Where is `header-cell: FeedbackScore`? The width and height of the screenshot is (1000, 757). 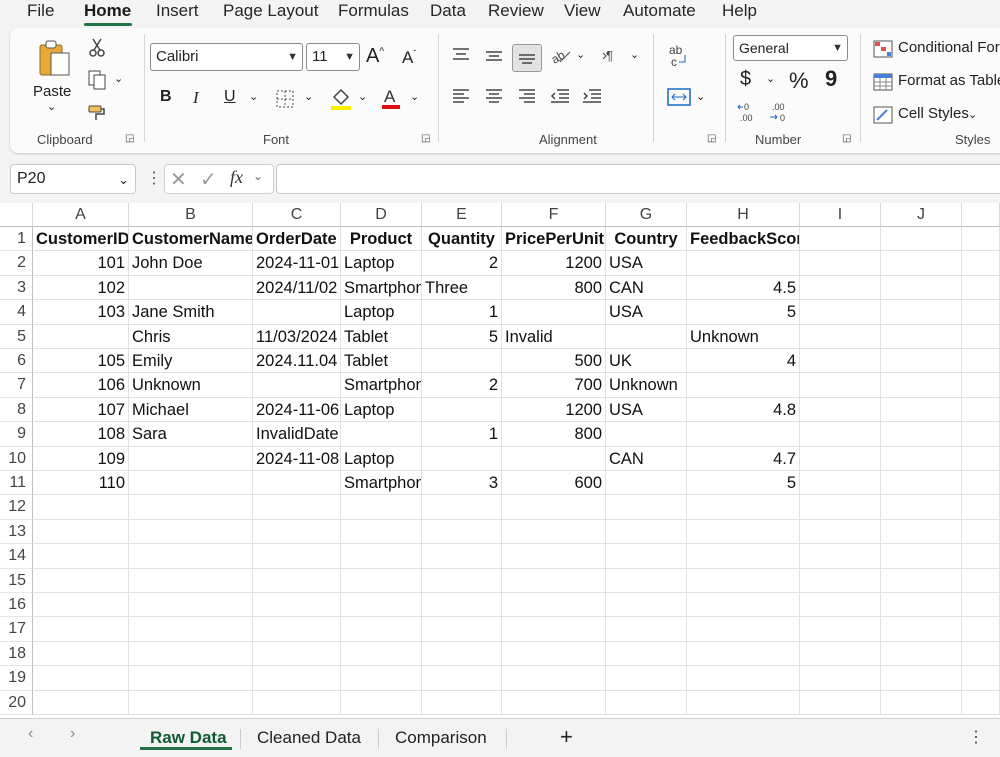
header-cell: FeedbackScore is located at coordinates (743, 239).